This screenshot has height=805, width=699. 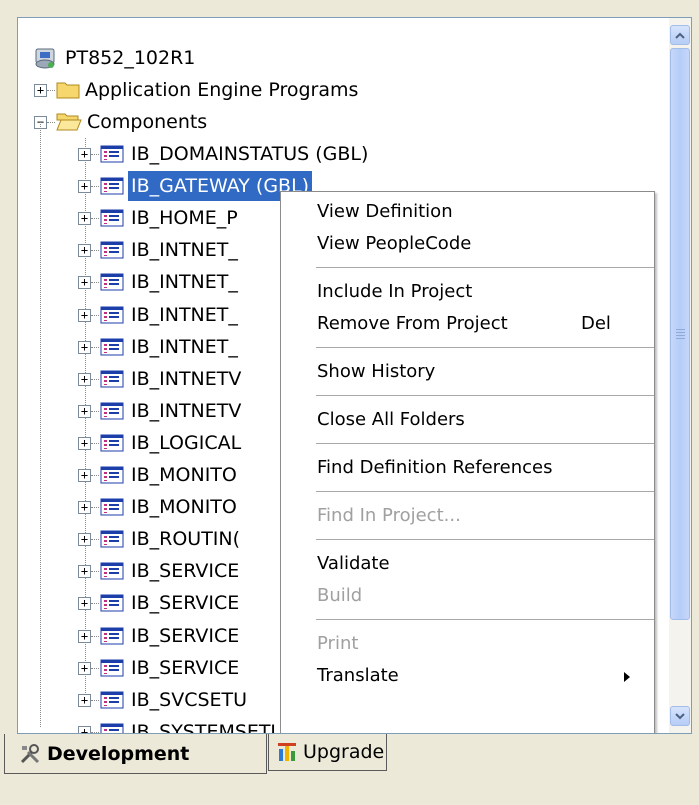 I want to click on tree-item-label: IB_DOMAINSTATUS (GBL), so click(x=250, y=154).